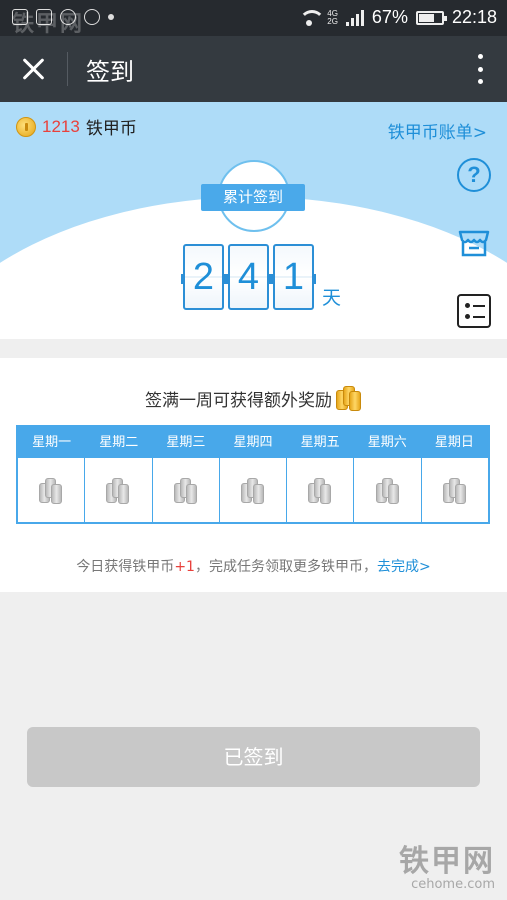  I want to click on watermark-bottom: 铁甲网 cehome.com, so click(447, 869).